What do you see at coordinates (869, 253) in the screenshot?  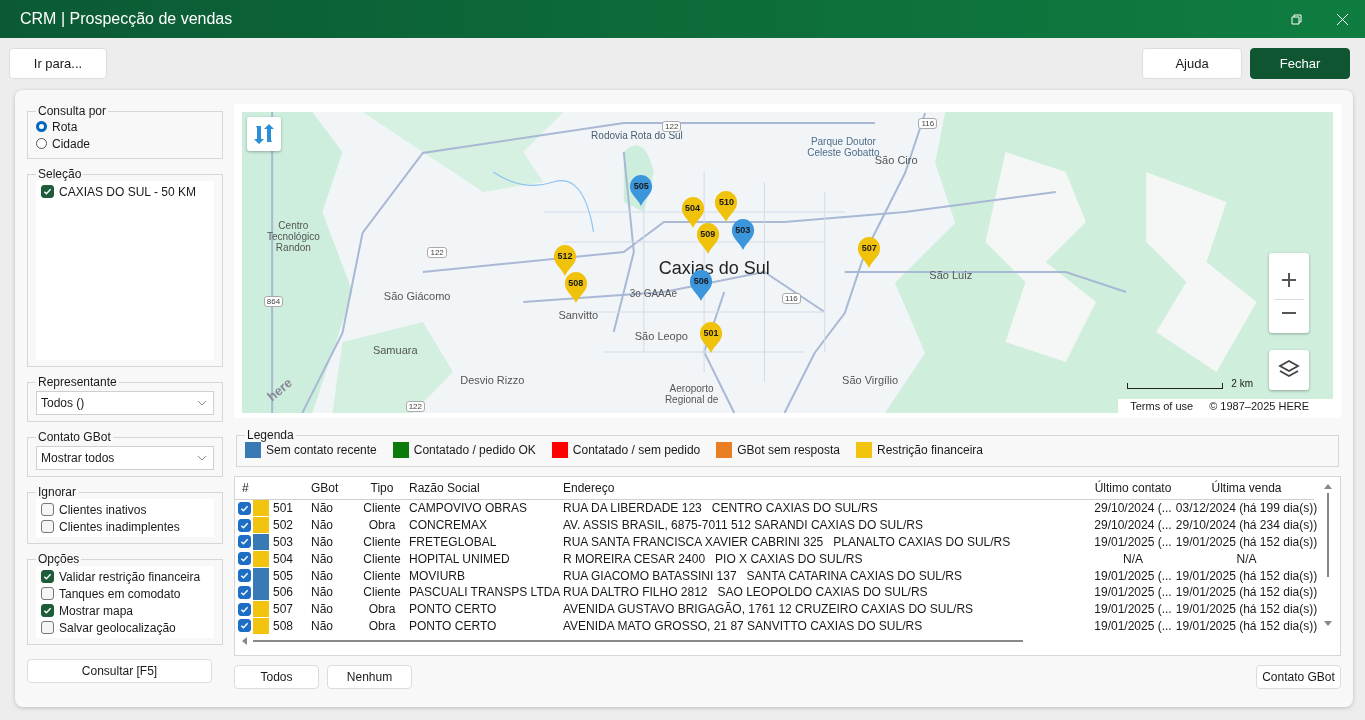 I see `map-pin: 507` at bounding box center [869, 253].